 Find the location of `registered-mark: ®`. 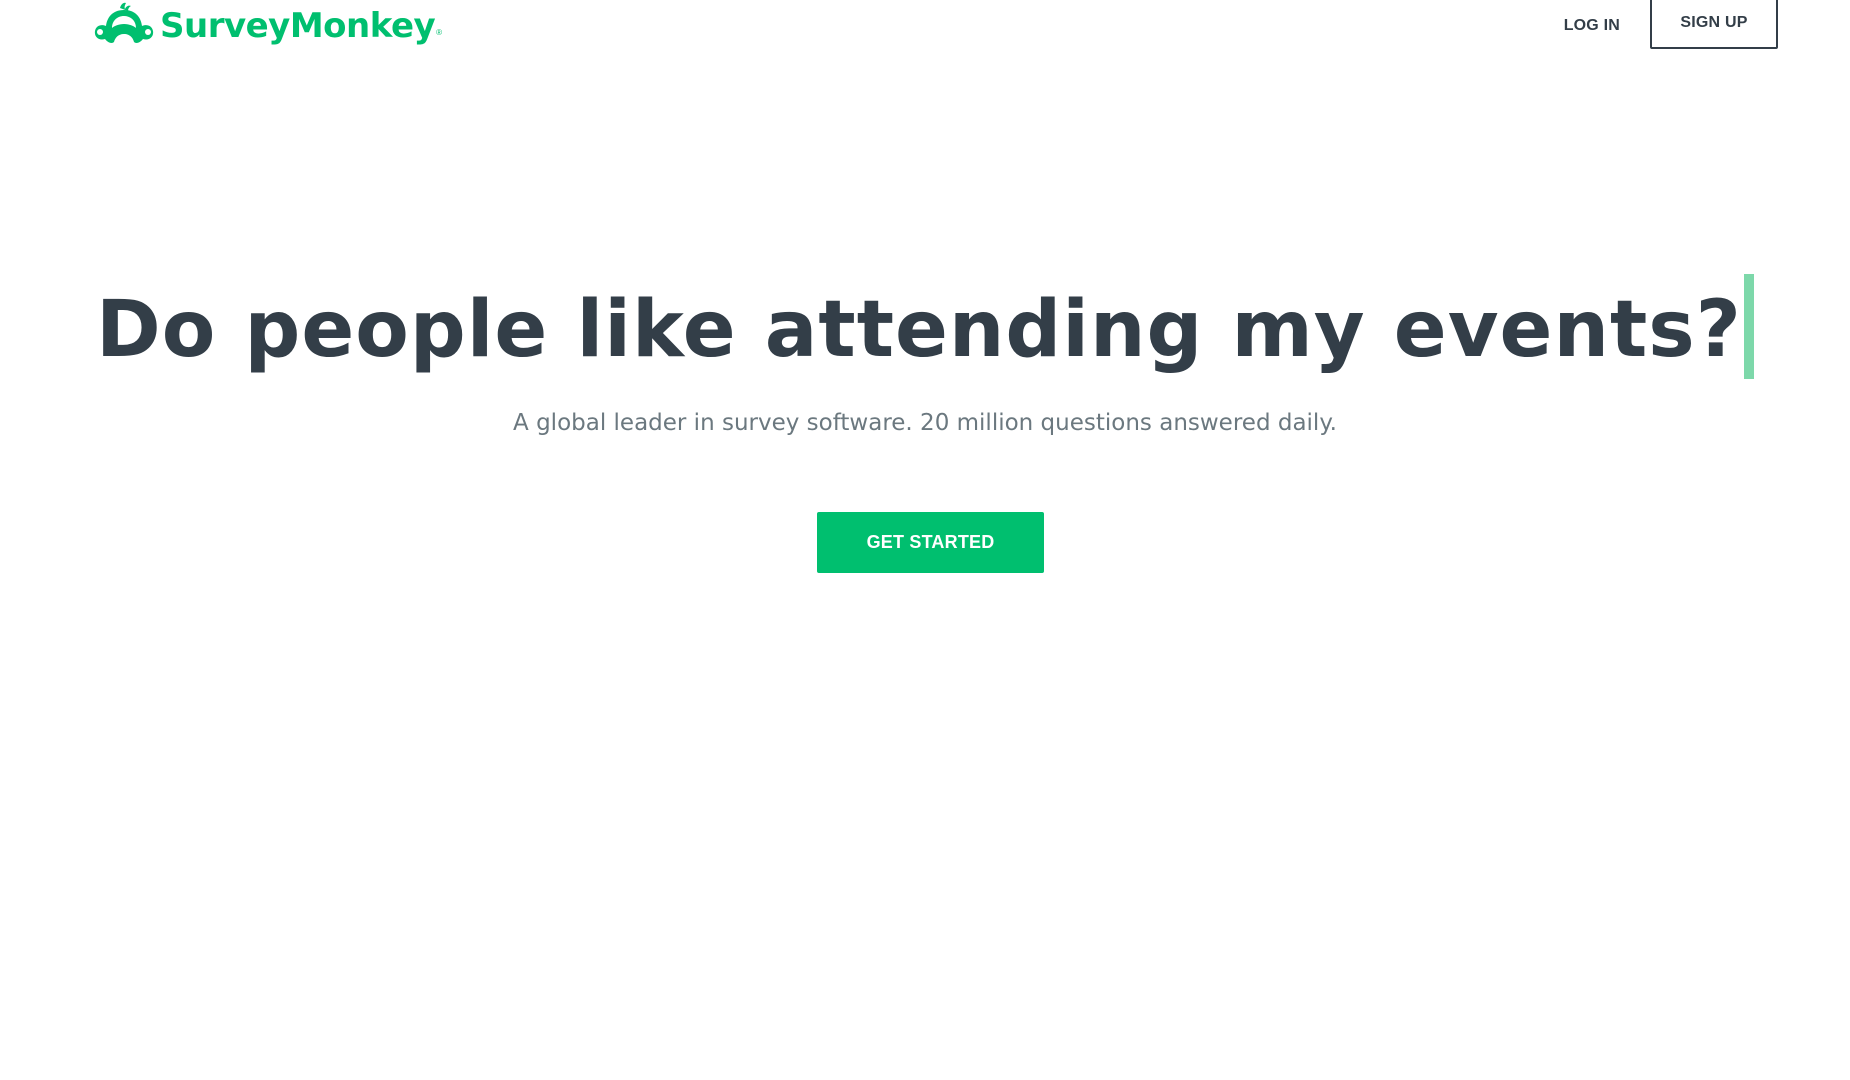

registered-mark: ® is located at coordinates (439, 32).